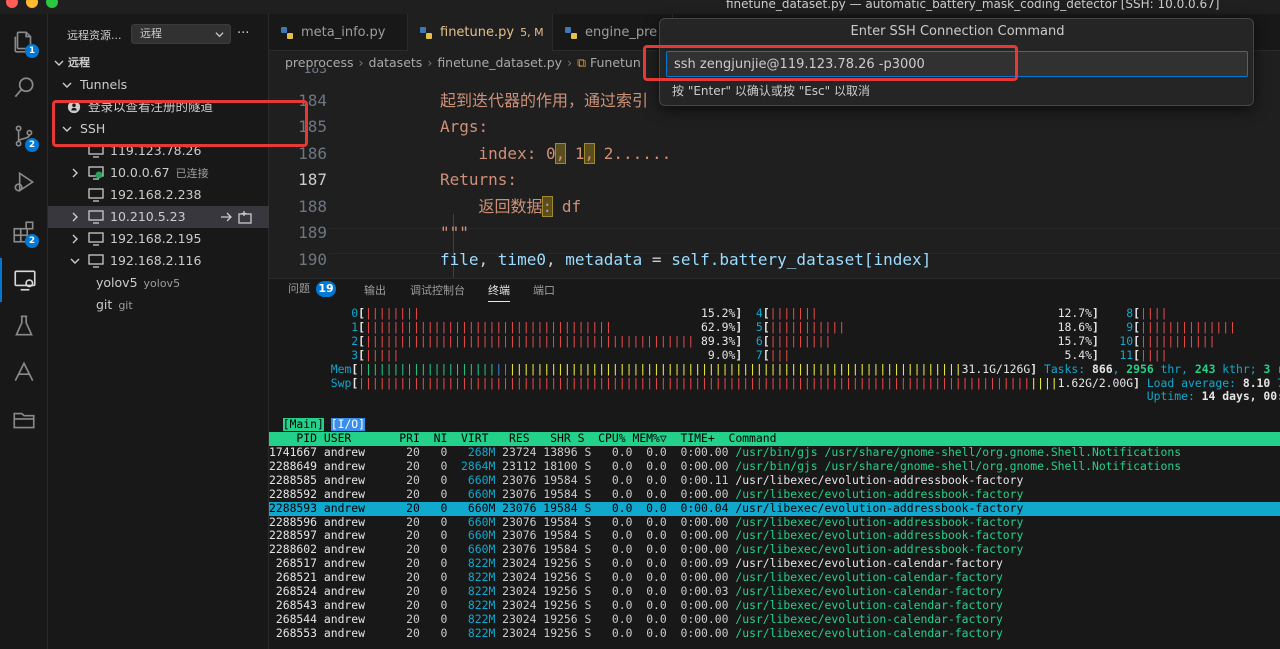  I want to click on tab-engine-pre: engine_pre, so click(613, 32).